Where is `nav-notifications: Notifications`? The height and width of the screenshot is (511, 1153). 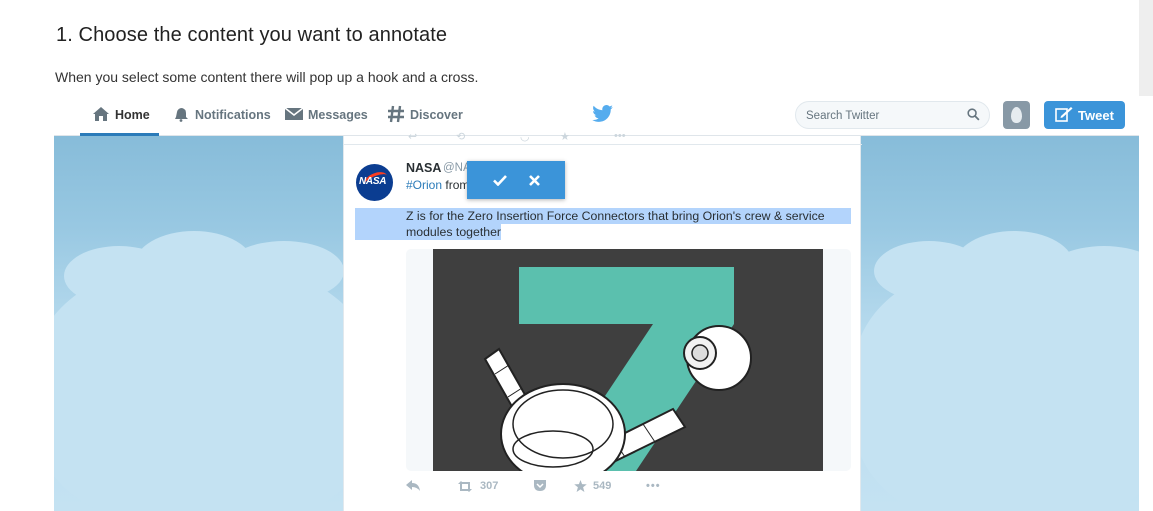 nav-notifications: Notifications is located at coordinates (221, 121).